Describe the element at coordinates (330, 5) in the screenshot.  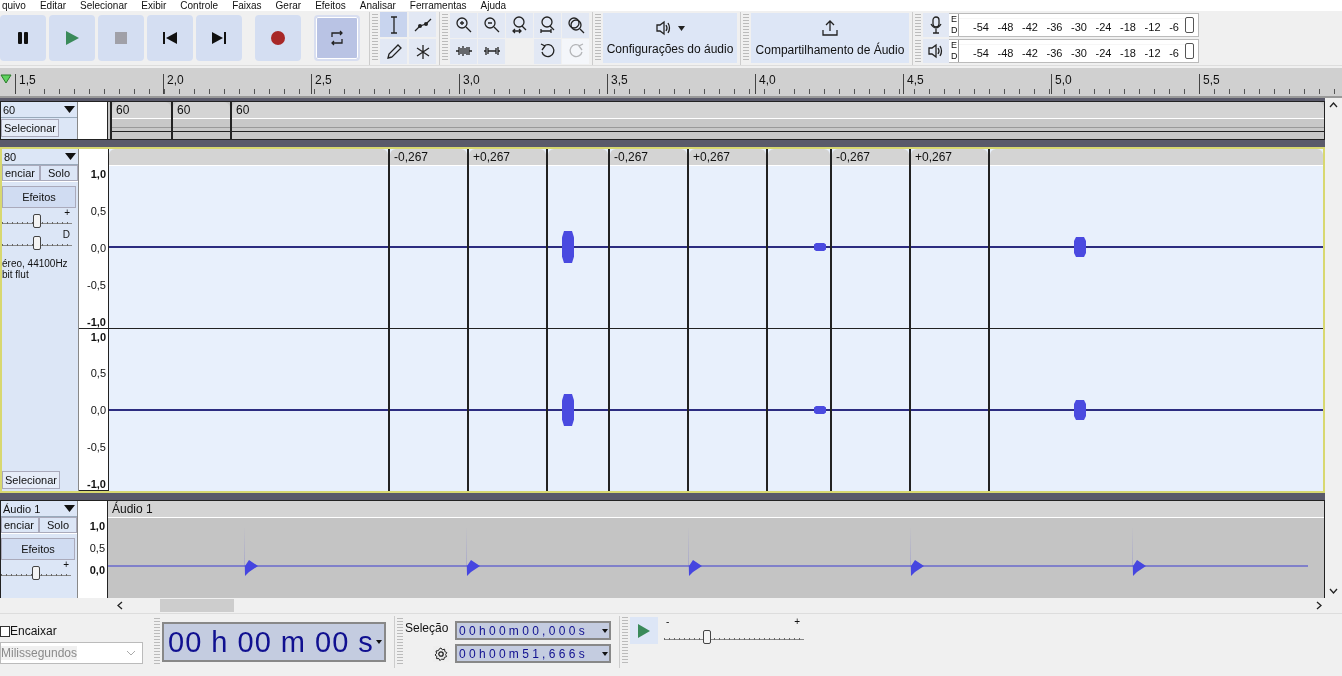
I see `menu-item: Efeitos` at that location.